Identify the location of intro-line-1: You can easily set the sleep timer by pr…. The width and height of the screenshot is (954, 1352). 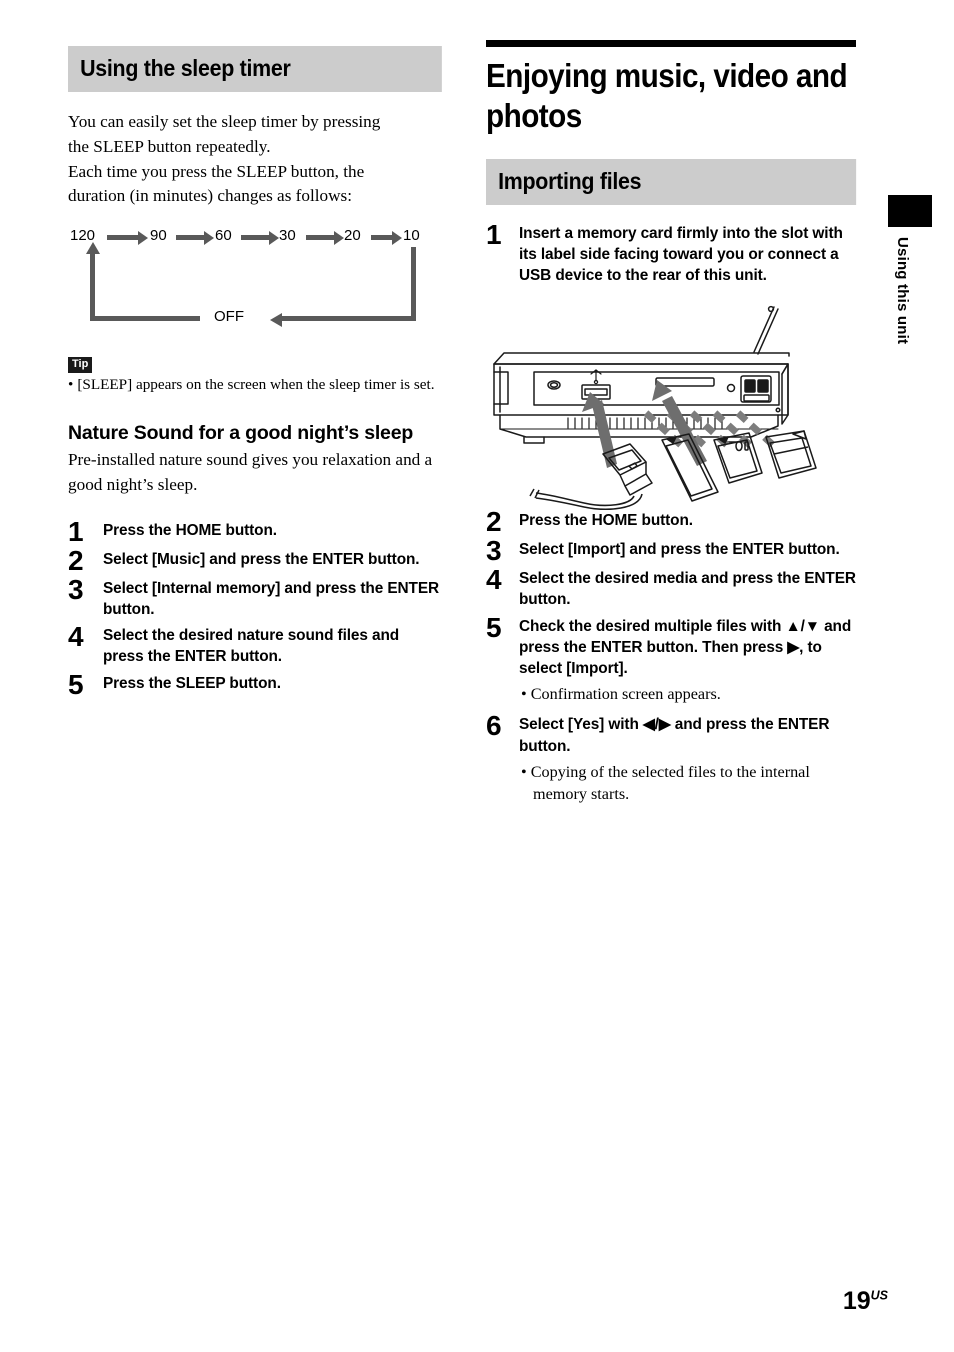
(224, 121).